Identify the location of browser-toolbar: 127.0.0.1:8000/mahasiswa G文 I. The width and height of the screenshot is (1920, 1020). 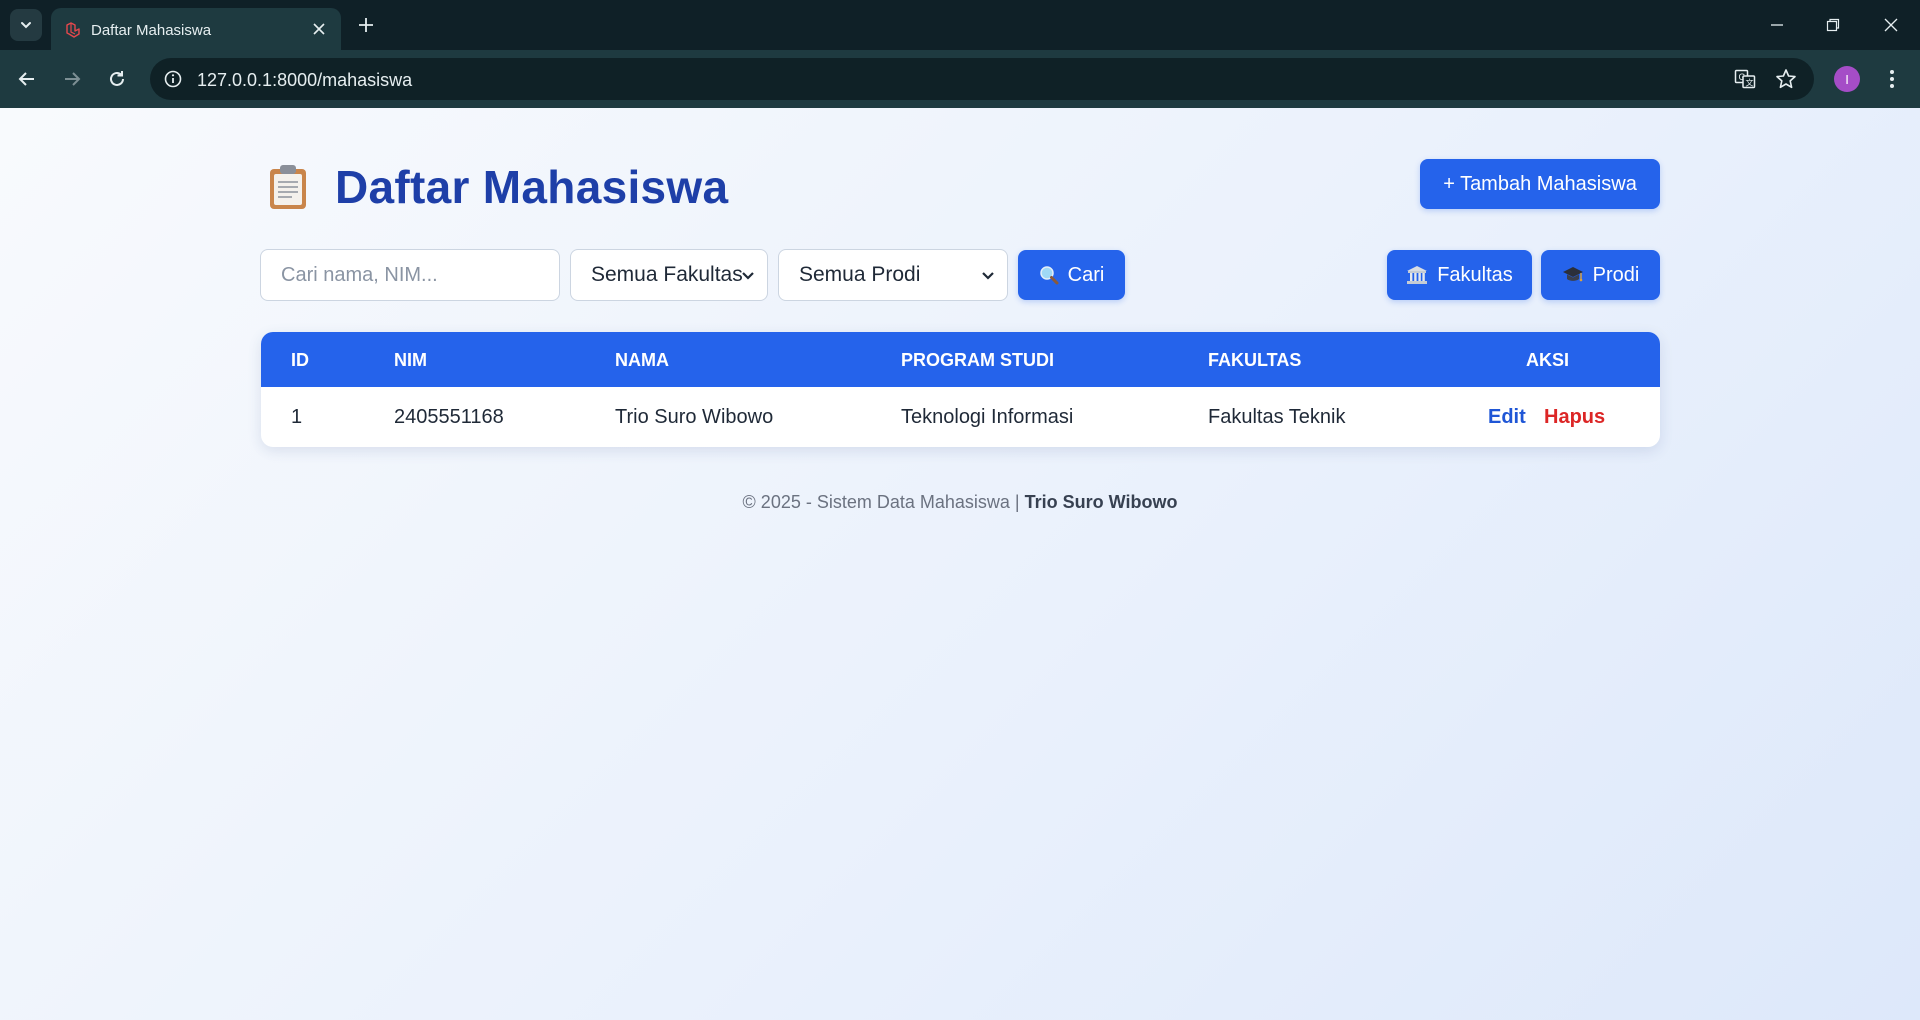
(960, 79).